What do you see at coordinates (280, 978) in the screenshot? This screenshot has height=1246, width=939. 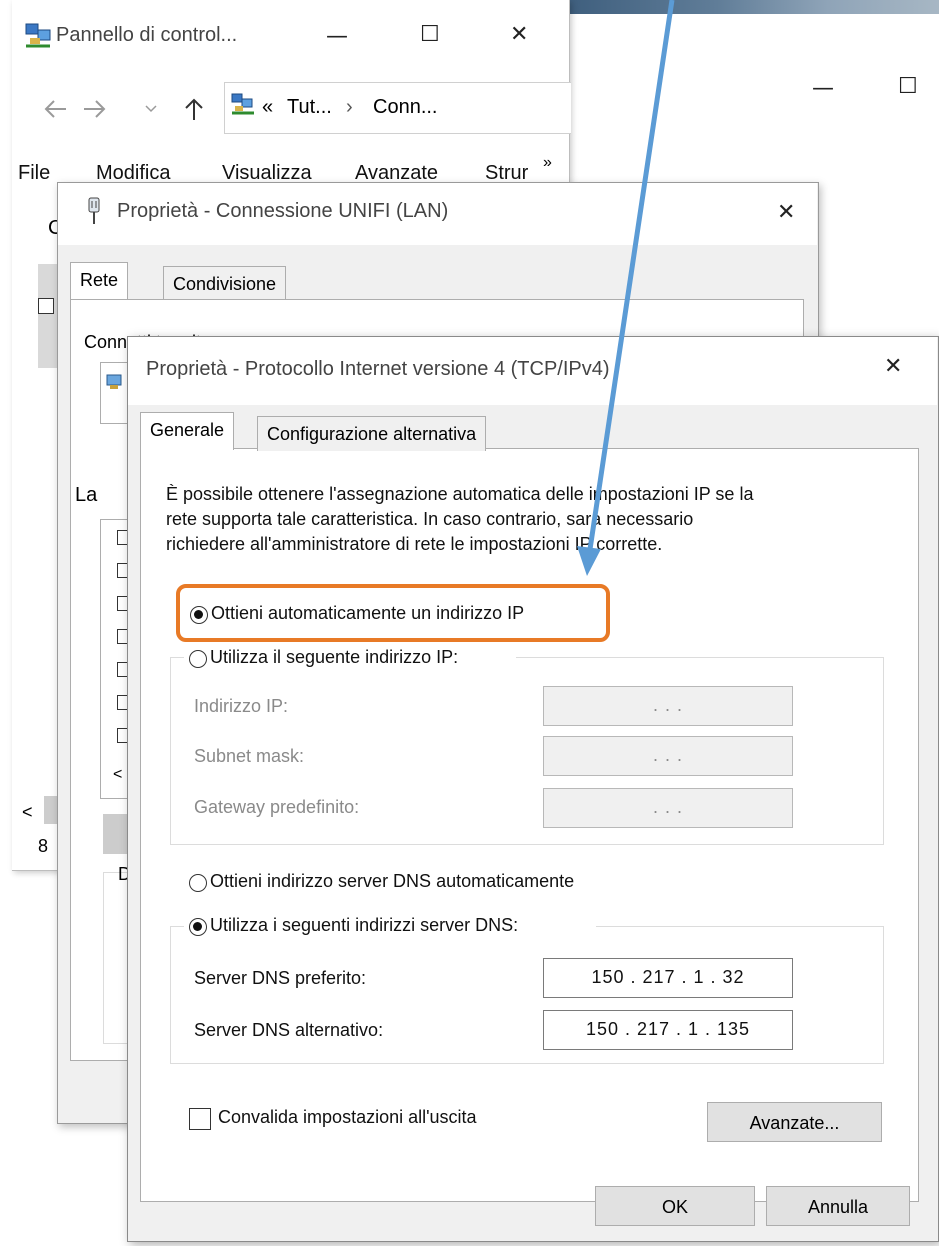 I see `preferred-dns-label: Server DNS preferito:` at bounding box center [280, 978].